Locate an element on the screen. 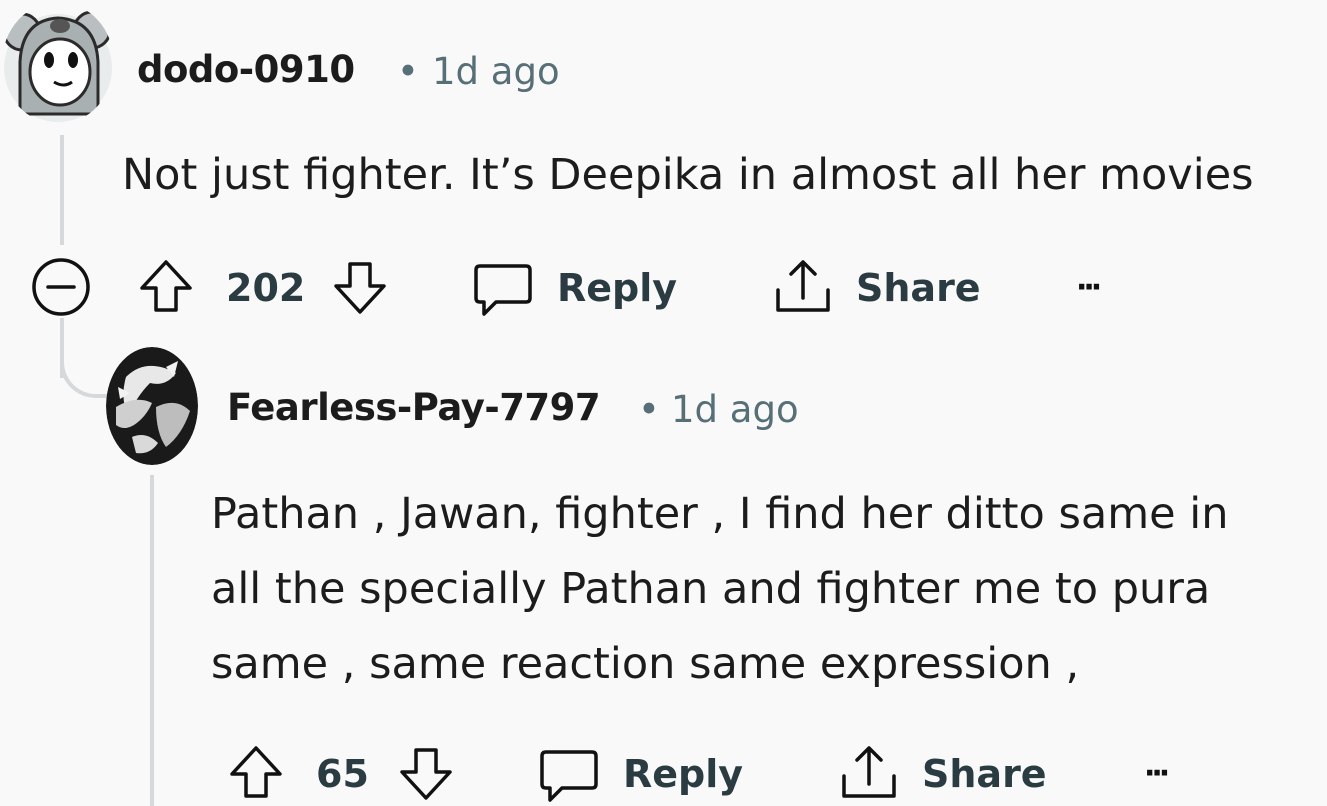 The height and width of the screenshot is (806, 1327). reply-author: Fearless-Pay-7797 is located at coordinates (414, 407).